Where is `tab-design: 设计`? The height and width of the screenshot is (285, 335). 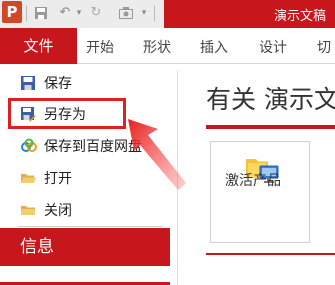 tab-design: 设计 is located at coordinates (273, 47).